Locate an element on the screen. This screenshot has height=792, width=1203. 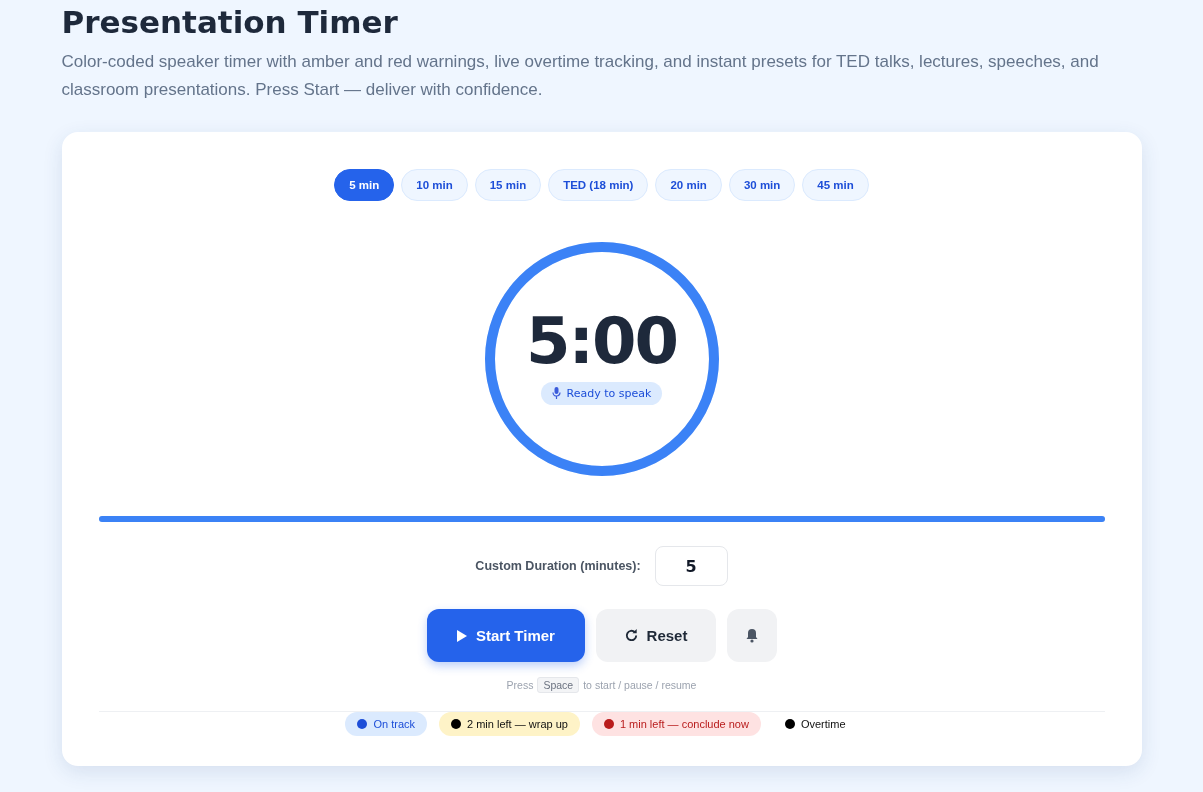
sound-button is located at coordinates (751, 635).